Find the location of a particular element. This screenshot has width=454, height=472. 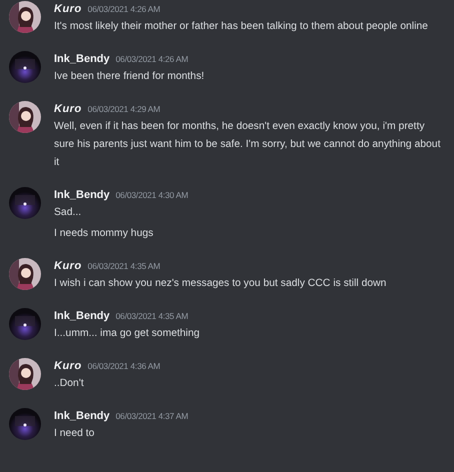

message-text: I needs mommy hugs is located at coordinates (104, 234).